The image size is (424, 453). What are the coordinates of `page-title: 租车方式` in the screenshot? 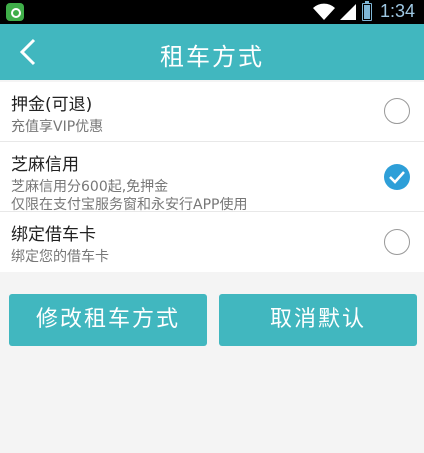 It's located at (212, 57).